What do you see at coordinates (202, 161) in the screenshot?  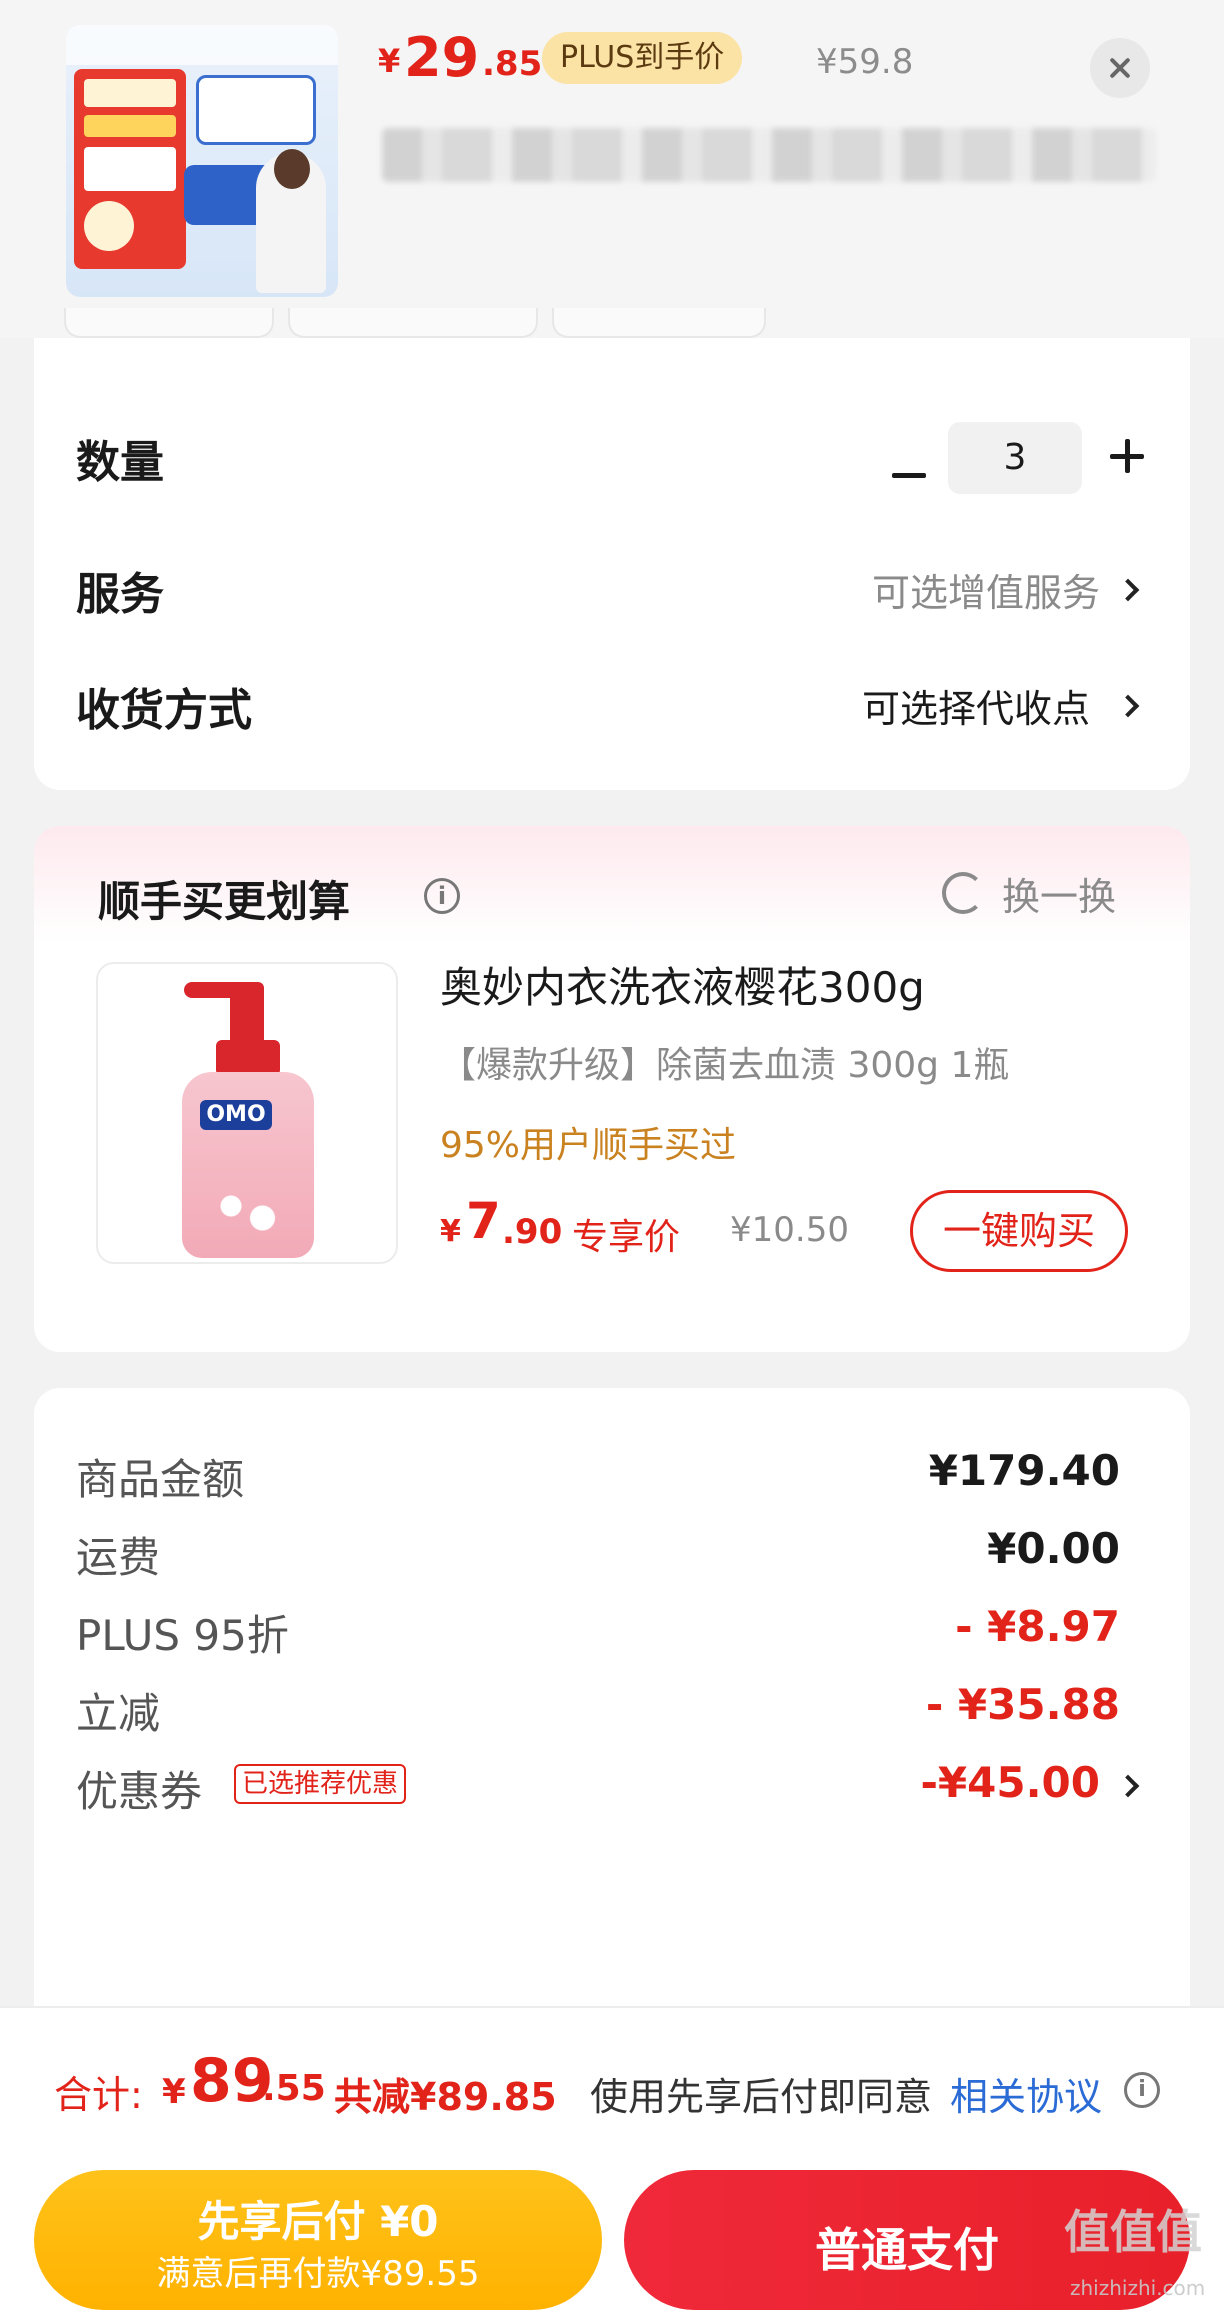 I see `product-thumbnail` at bounding box center [202, 161].